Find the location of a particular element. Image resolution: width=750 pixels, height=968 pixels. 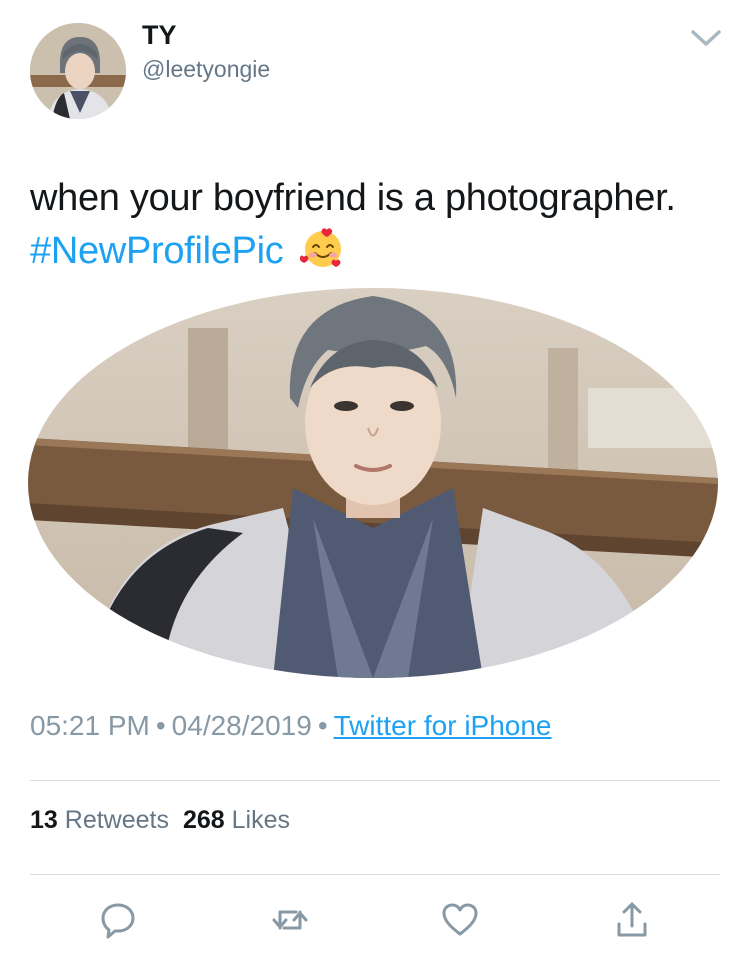

share-icon is located at coordinates (632, 920).